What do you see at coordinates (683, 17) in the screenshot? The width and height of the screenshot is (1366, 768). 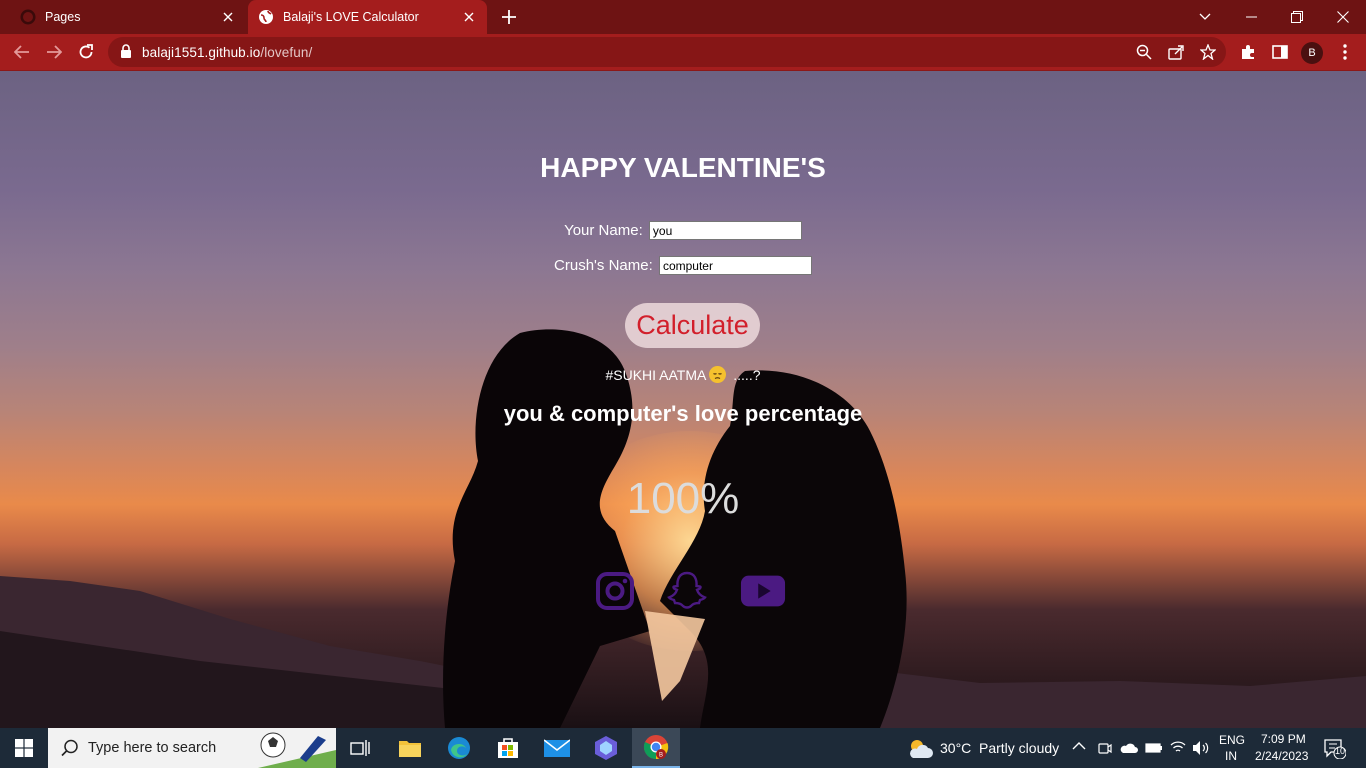 I see `tab-strip: Pages Balaji's LOVE Calculator` at bounding box center [683, 17].